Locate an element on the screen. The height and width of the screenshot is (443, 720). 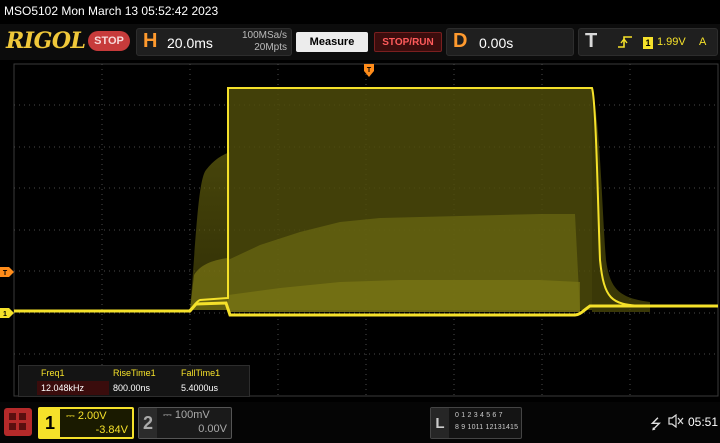
title-bar: MSO5102 Mon March 13 05:52:42 2023 is located at coordinates (360, 12).